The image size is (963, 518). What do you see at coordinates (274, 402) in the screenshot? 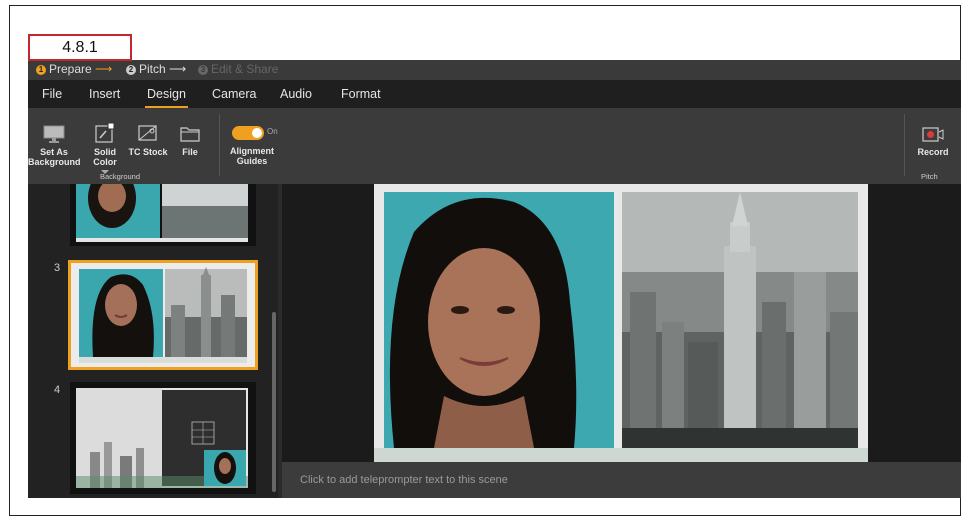
I see `sidebar-scrollbar` at bounding box center [274, 402].